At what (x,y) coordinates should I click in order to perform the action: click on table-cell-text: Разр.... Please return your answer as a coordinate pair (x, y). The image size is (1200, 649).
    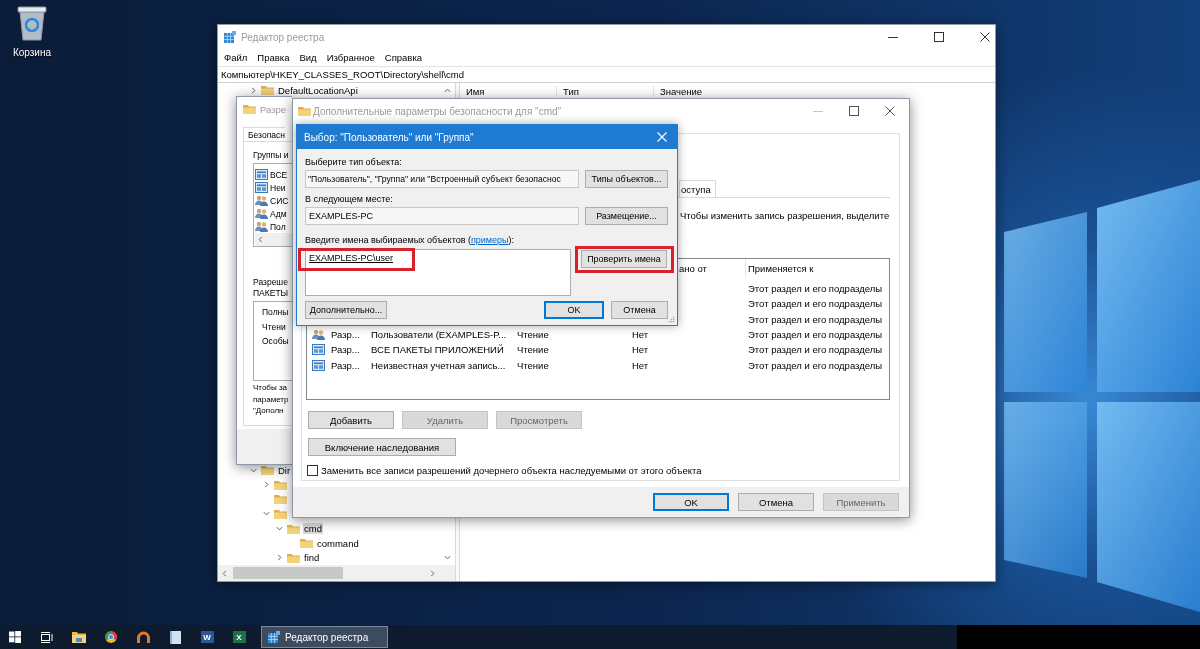
    Looking at the image, I should click on (345, 350).